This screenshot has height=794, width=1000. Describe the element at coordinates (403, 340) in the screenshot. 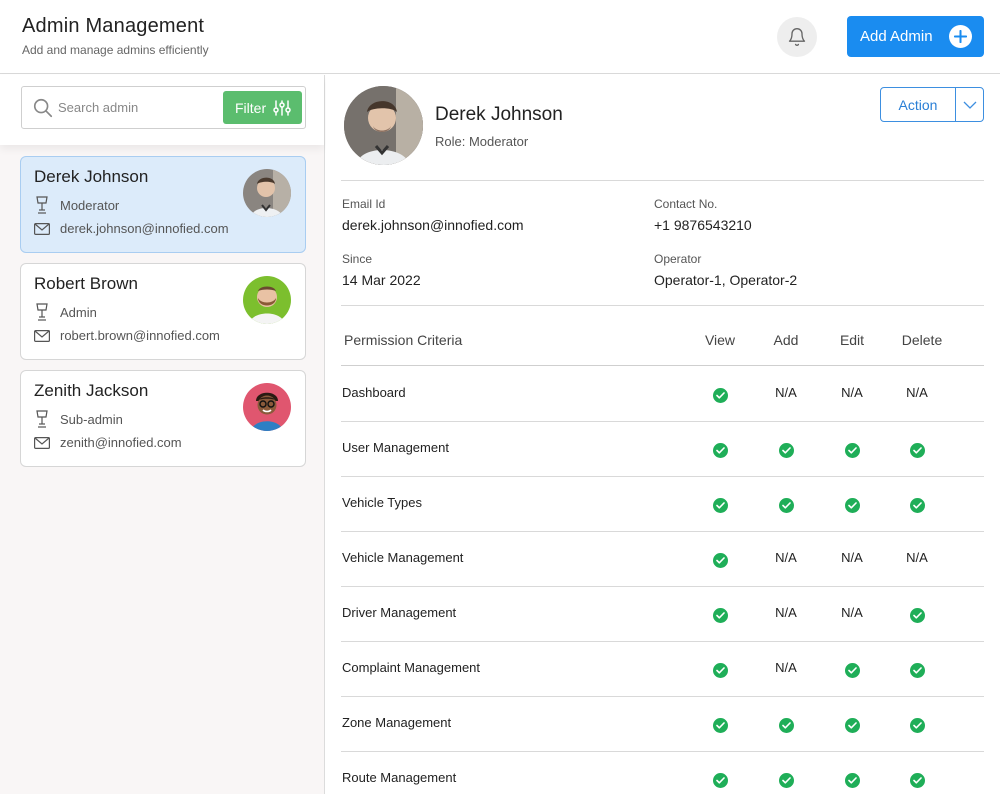

I see `permission-header-criteria: Permission Criteria` at that location.